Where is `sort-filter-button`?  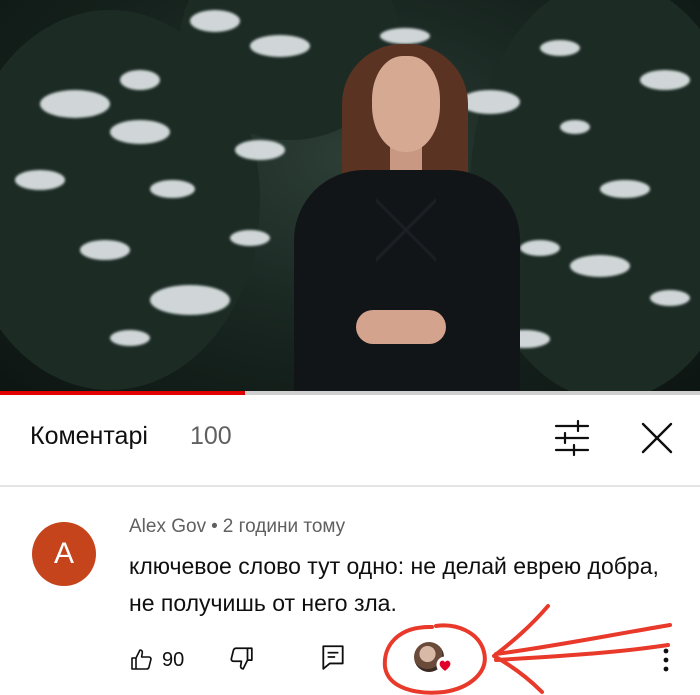
sort-filter-button is located at coordinates (572, 438).